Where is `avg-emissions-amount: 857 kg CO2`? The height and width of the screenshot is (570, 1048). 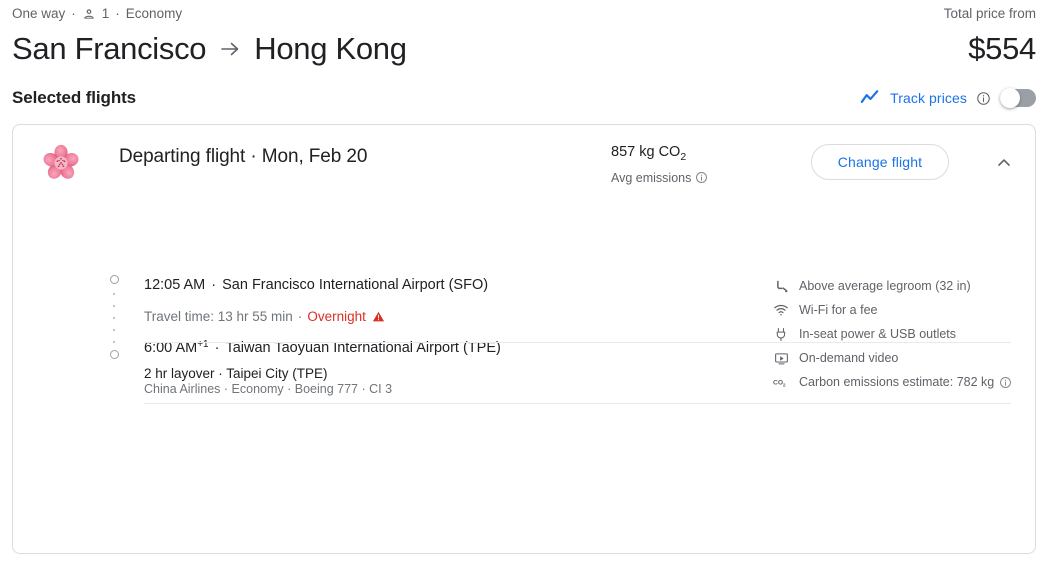 avg-emissions-amount: 857 kg CO2 is located at coordinates (659, 155).